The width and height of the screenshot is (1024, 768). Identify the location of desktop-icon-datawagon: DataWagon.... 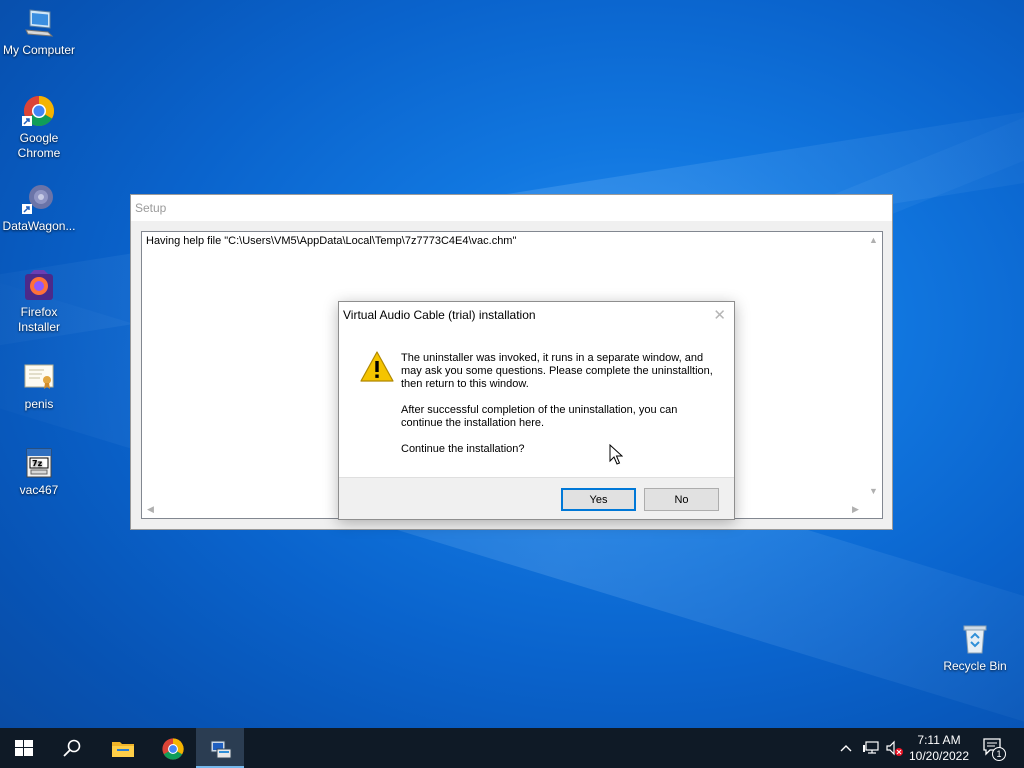
(39, 208).